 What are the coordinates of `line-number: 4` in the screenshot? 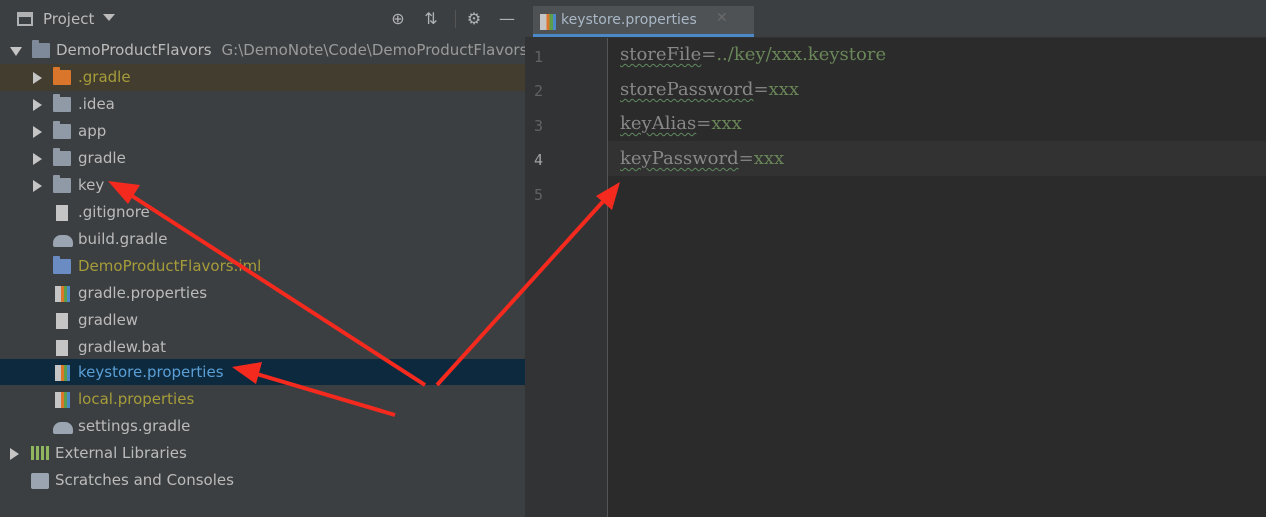 It's located at (539, 160).